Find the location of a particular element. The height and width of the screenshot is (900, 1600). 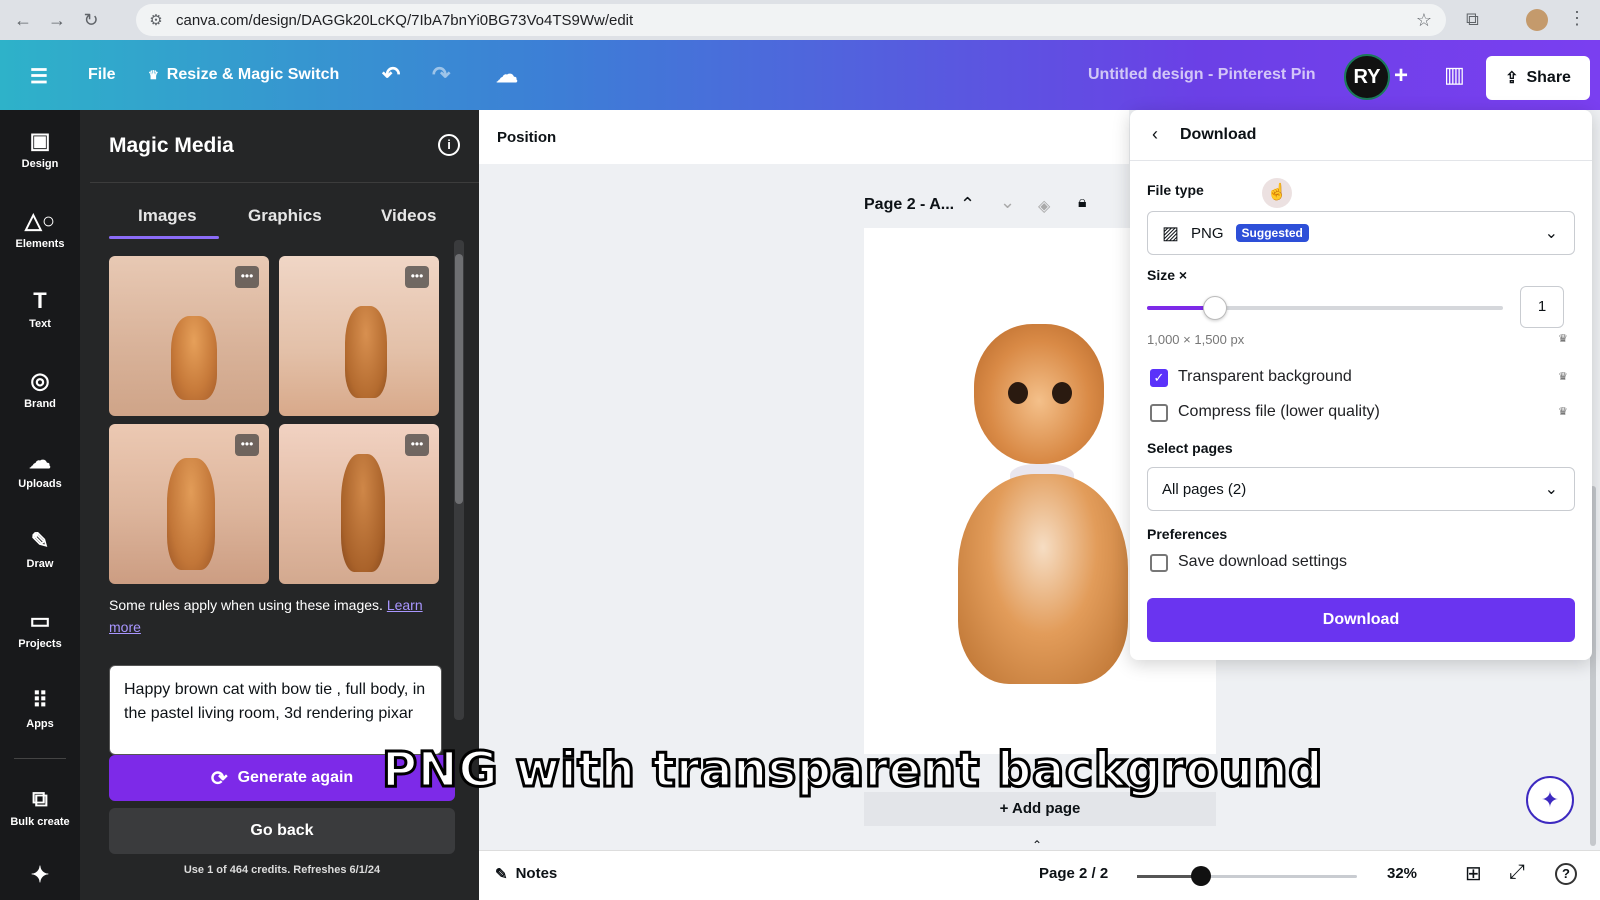

tab-images: Images is located at coordinates (167, 216).